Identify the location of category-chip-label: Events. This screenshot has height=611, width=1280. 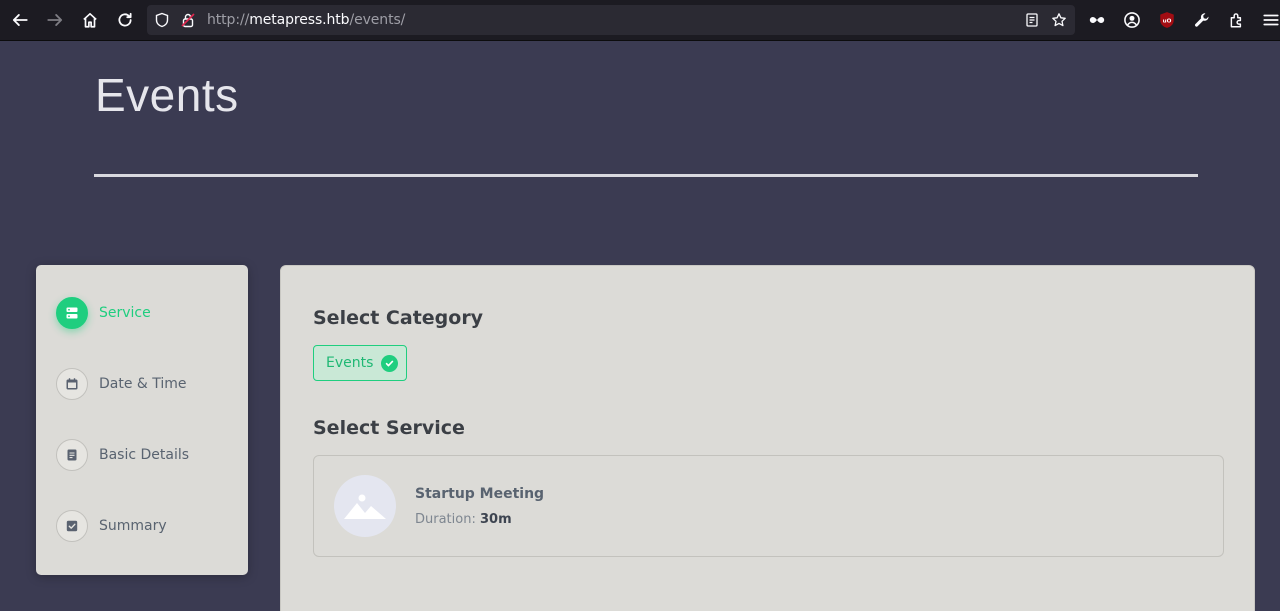
(350, 363).